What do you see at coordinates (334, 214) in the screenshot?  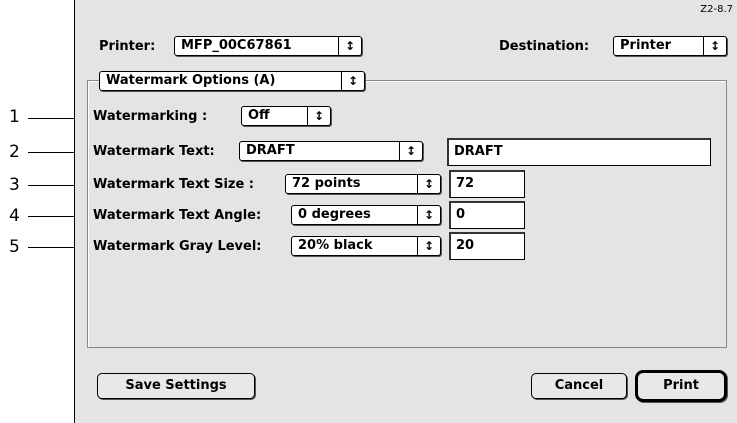 I see `watermark-text-angle-popup-value: 0 degrees` at bounding box center [334, 214].